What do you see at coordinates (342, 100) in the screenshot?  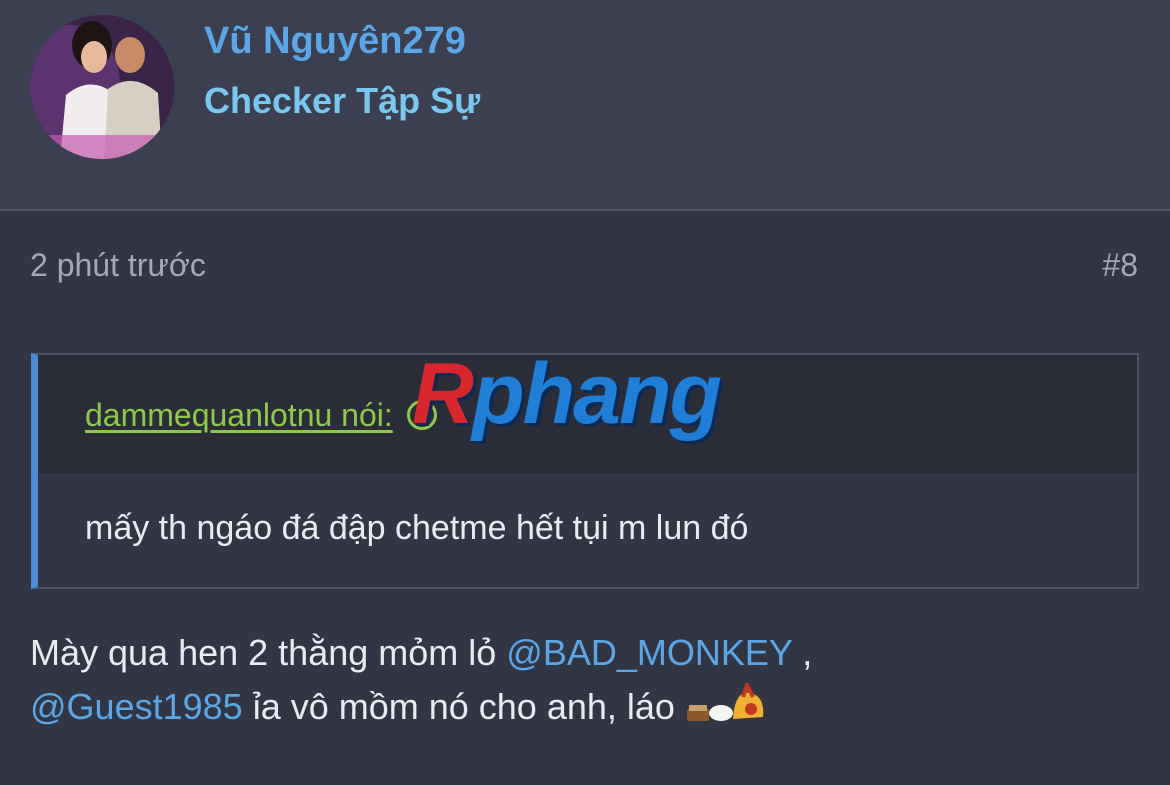 I see `user-title: Checker Tập Sự` at bounding box center [342, 100].